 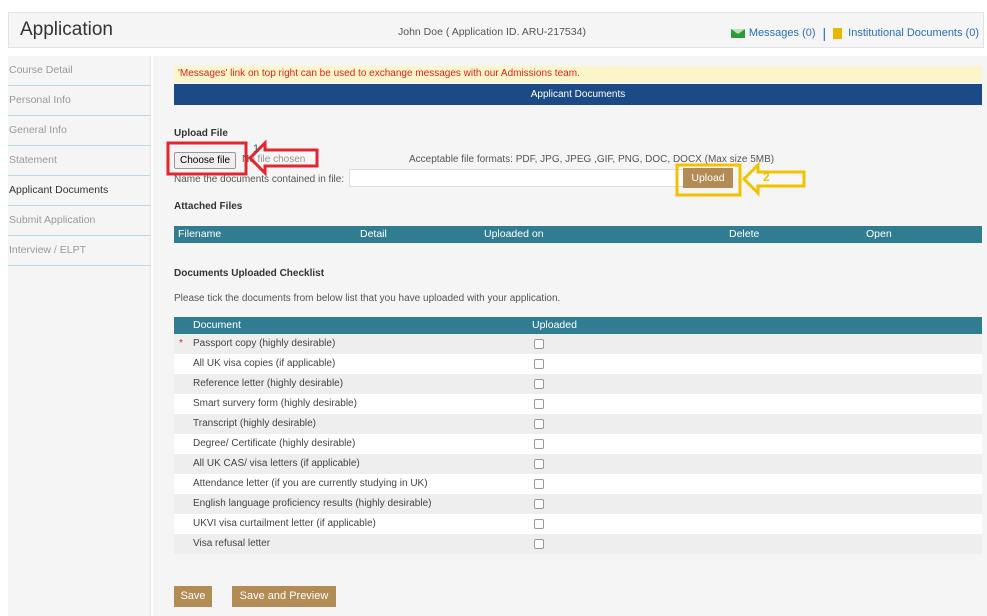 What do you see at coordinates (66, 29) in the screenshot?
I see `page-title: Application` at bounding box center [66, 29].